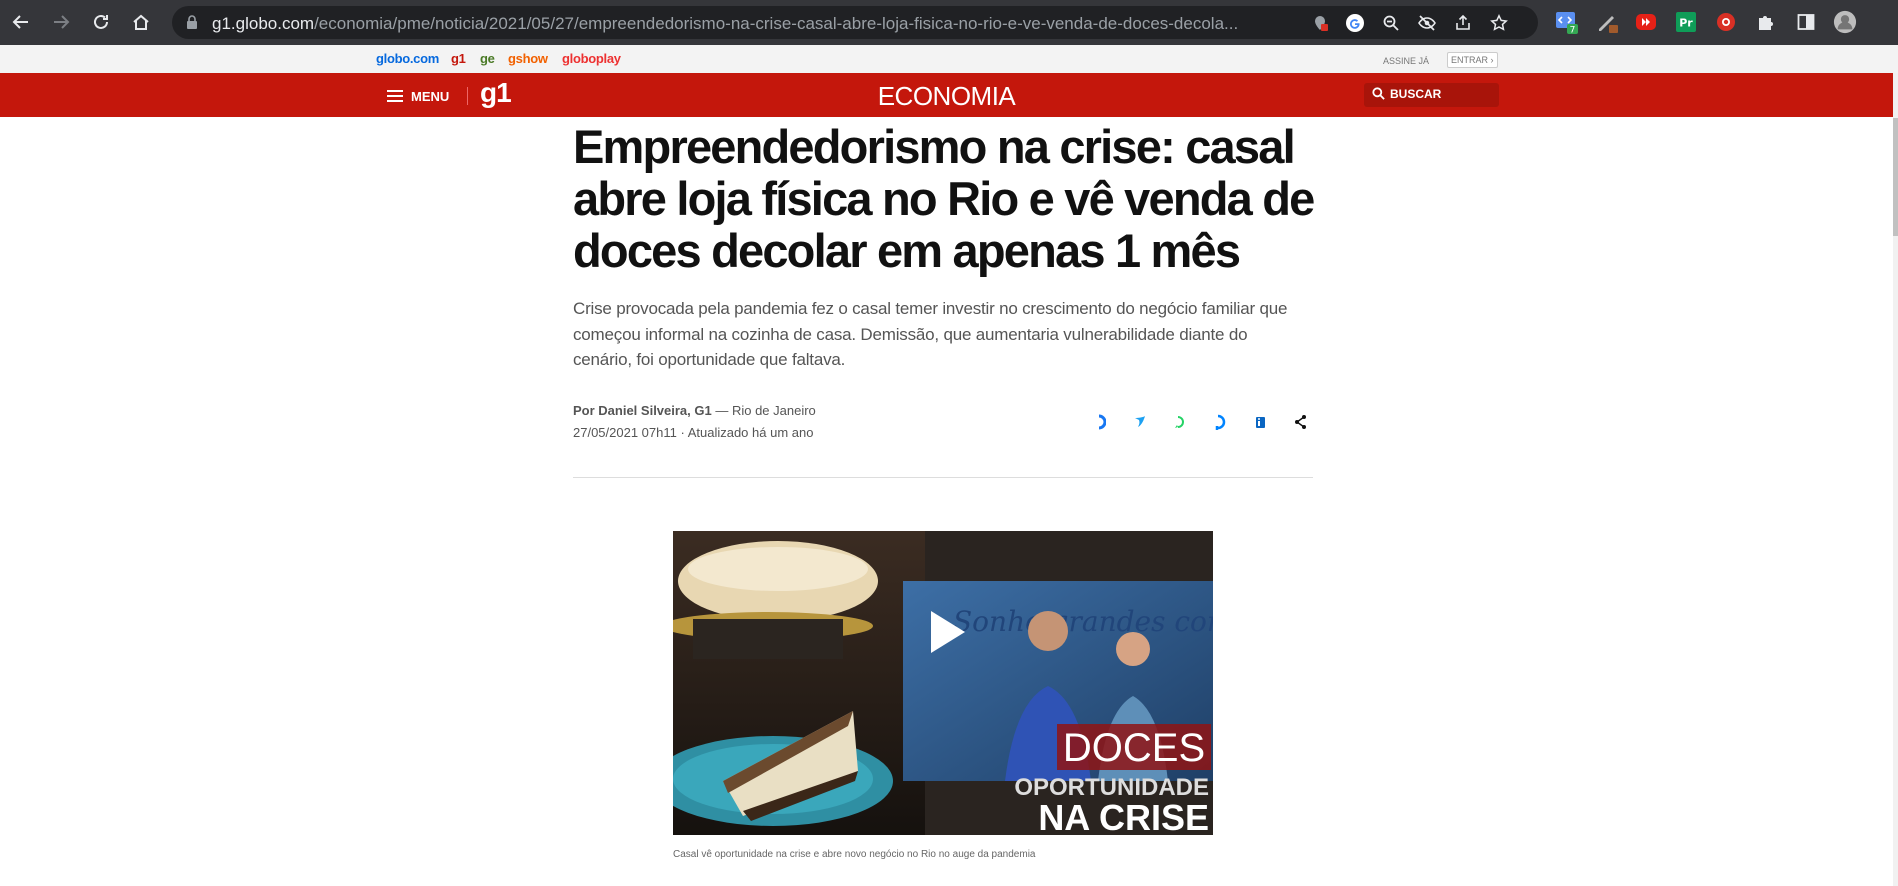 This screenshot has width=1898, height=886. Describe the element at coordinates (1726, 22) in the screenshot. I see `record-extension-icon` at that location.